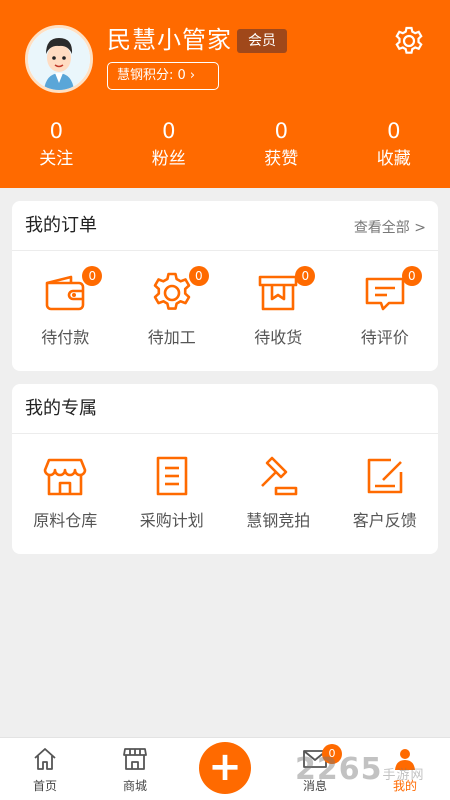 The width and height of the screenshot is (450, 800). I want to click on stat-follow: 0 关注, so click(56, 148).